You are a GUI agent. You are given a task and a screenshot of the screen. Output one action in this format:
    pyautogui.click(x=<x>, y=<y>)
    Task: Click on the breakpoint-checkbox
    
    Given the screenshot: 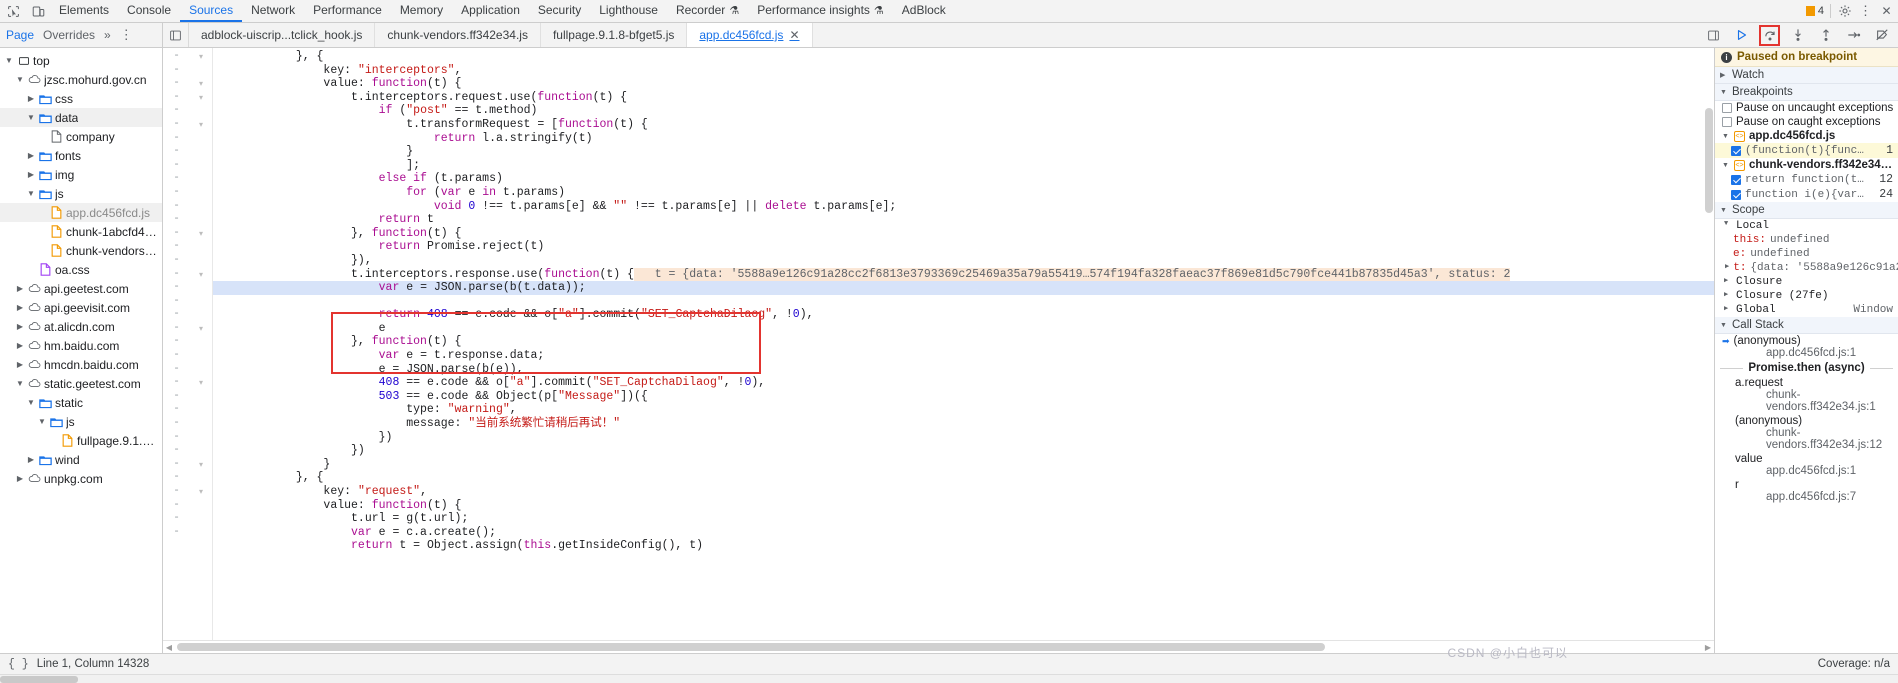 What is the action you would take?
    pyautogui.click(x=1736, y=179)
    